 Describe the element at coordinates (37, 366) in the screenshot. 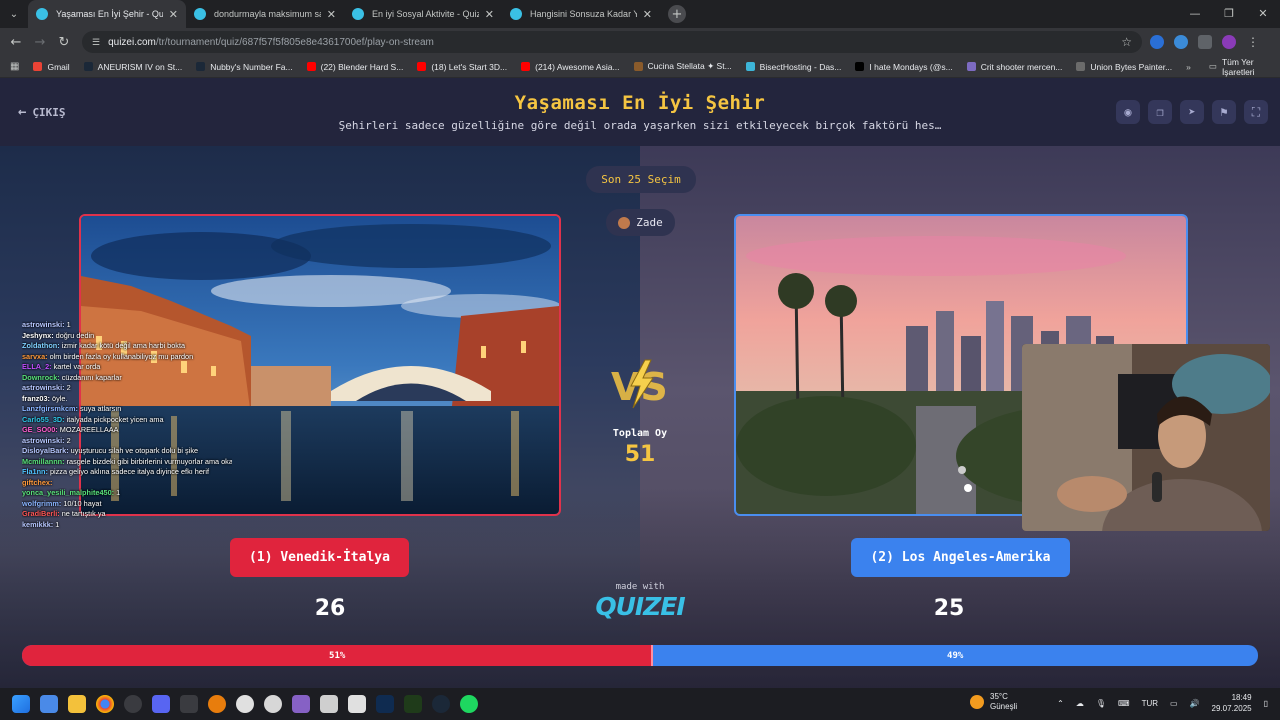

I see `chat-username: ELLA_2:` at that location.